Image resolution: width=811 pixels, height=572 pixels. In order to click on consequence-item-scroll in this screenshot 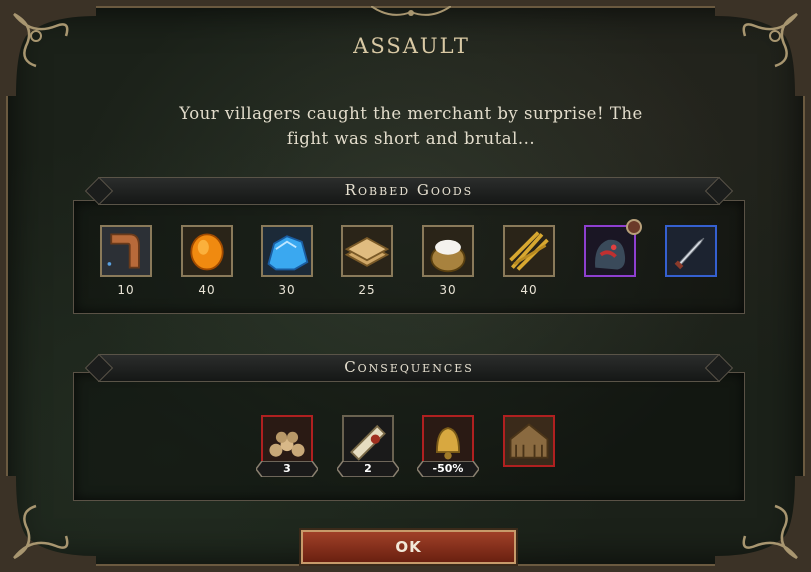, I will do `click(368, 441)`.